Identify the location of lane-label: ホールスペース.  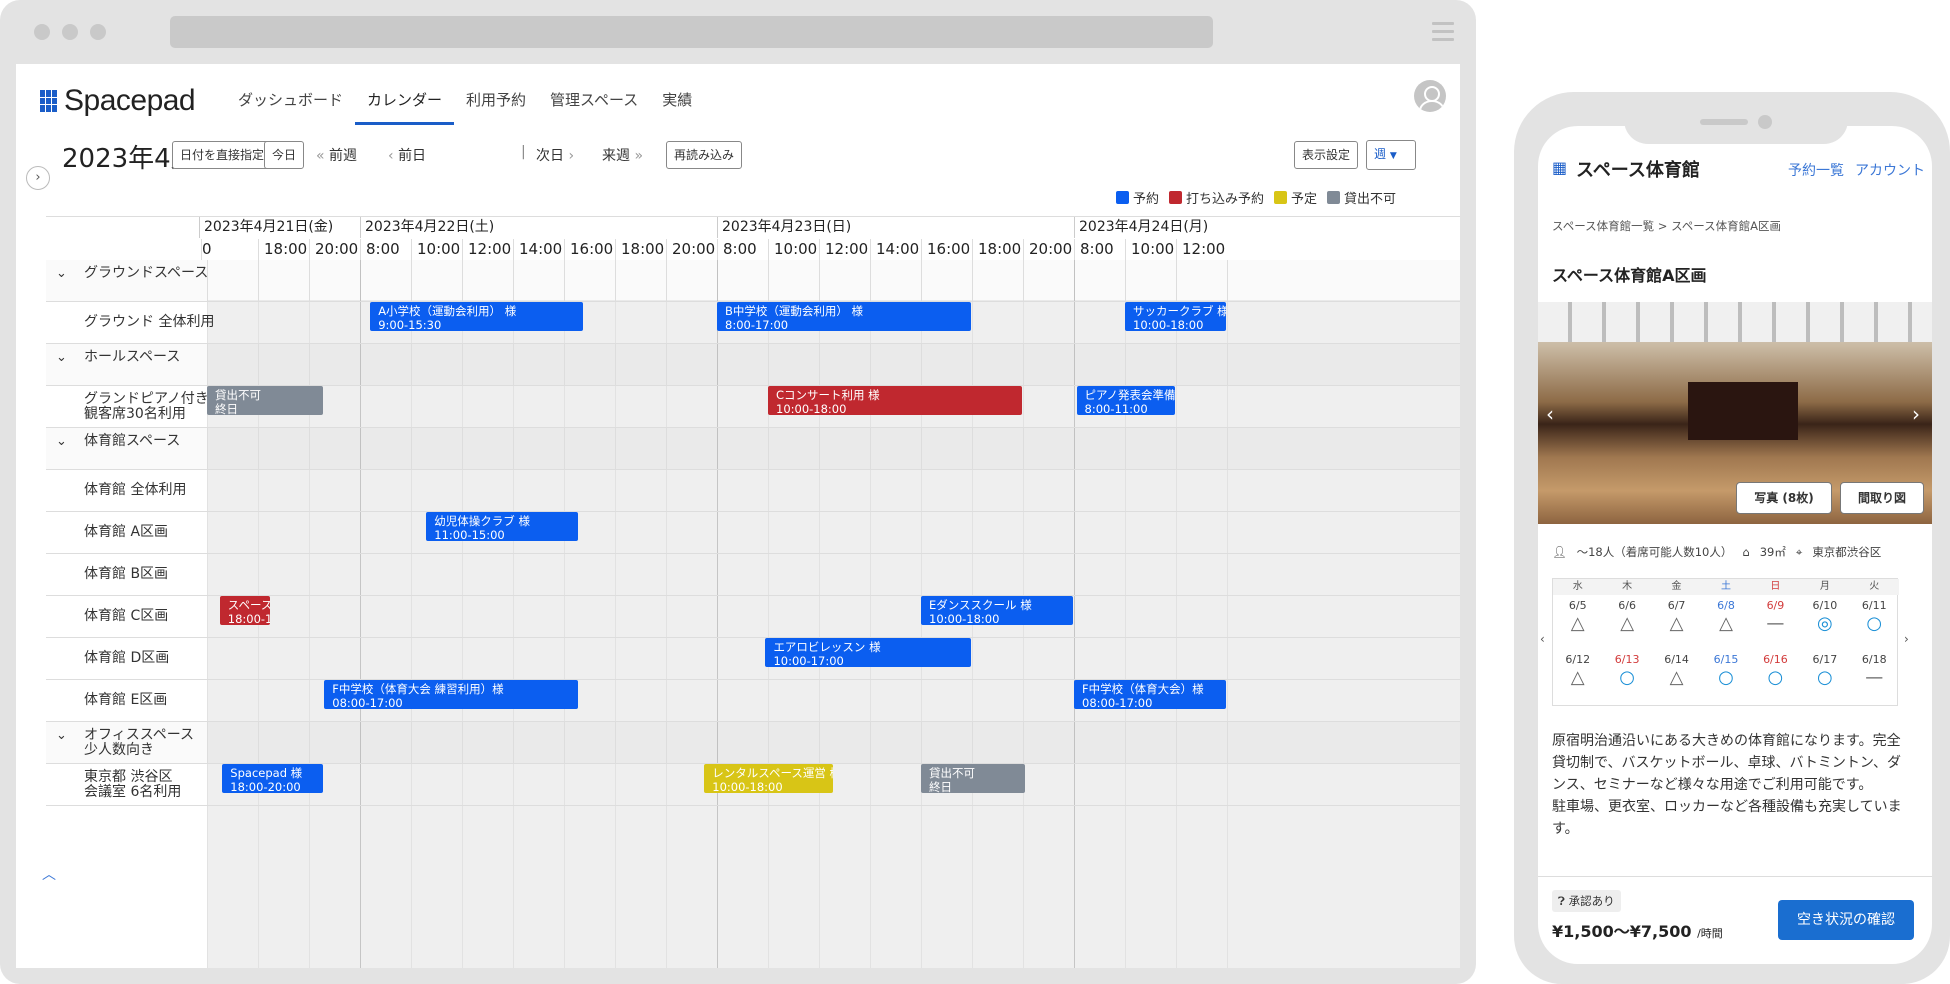
(132, 357).